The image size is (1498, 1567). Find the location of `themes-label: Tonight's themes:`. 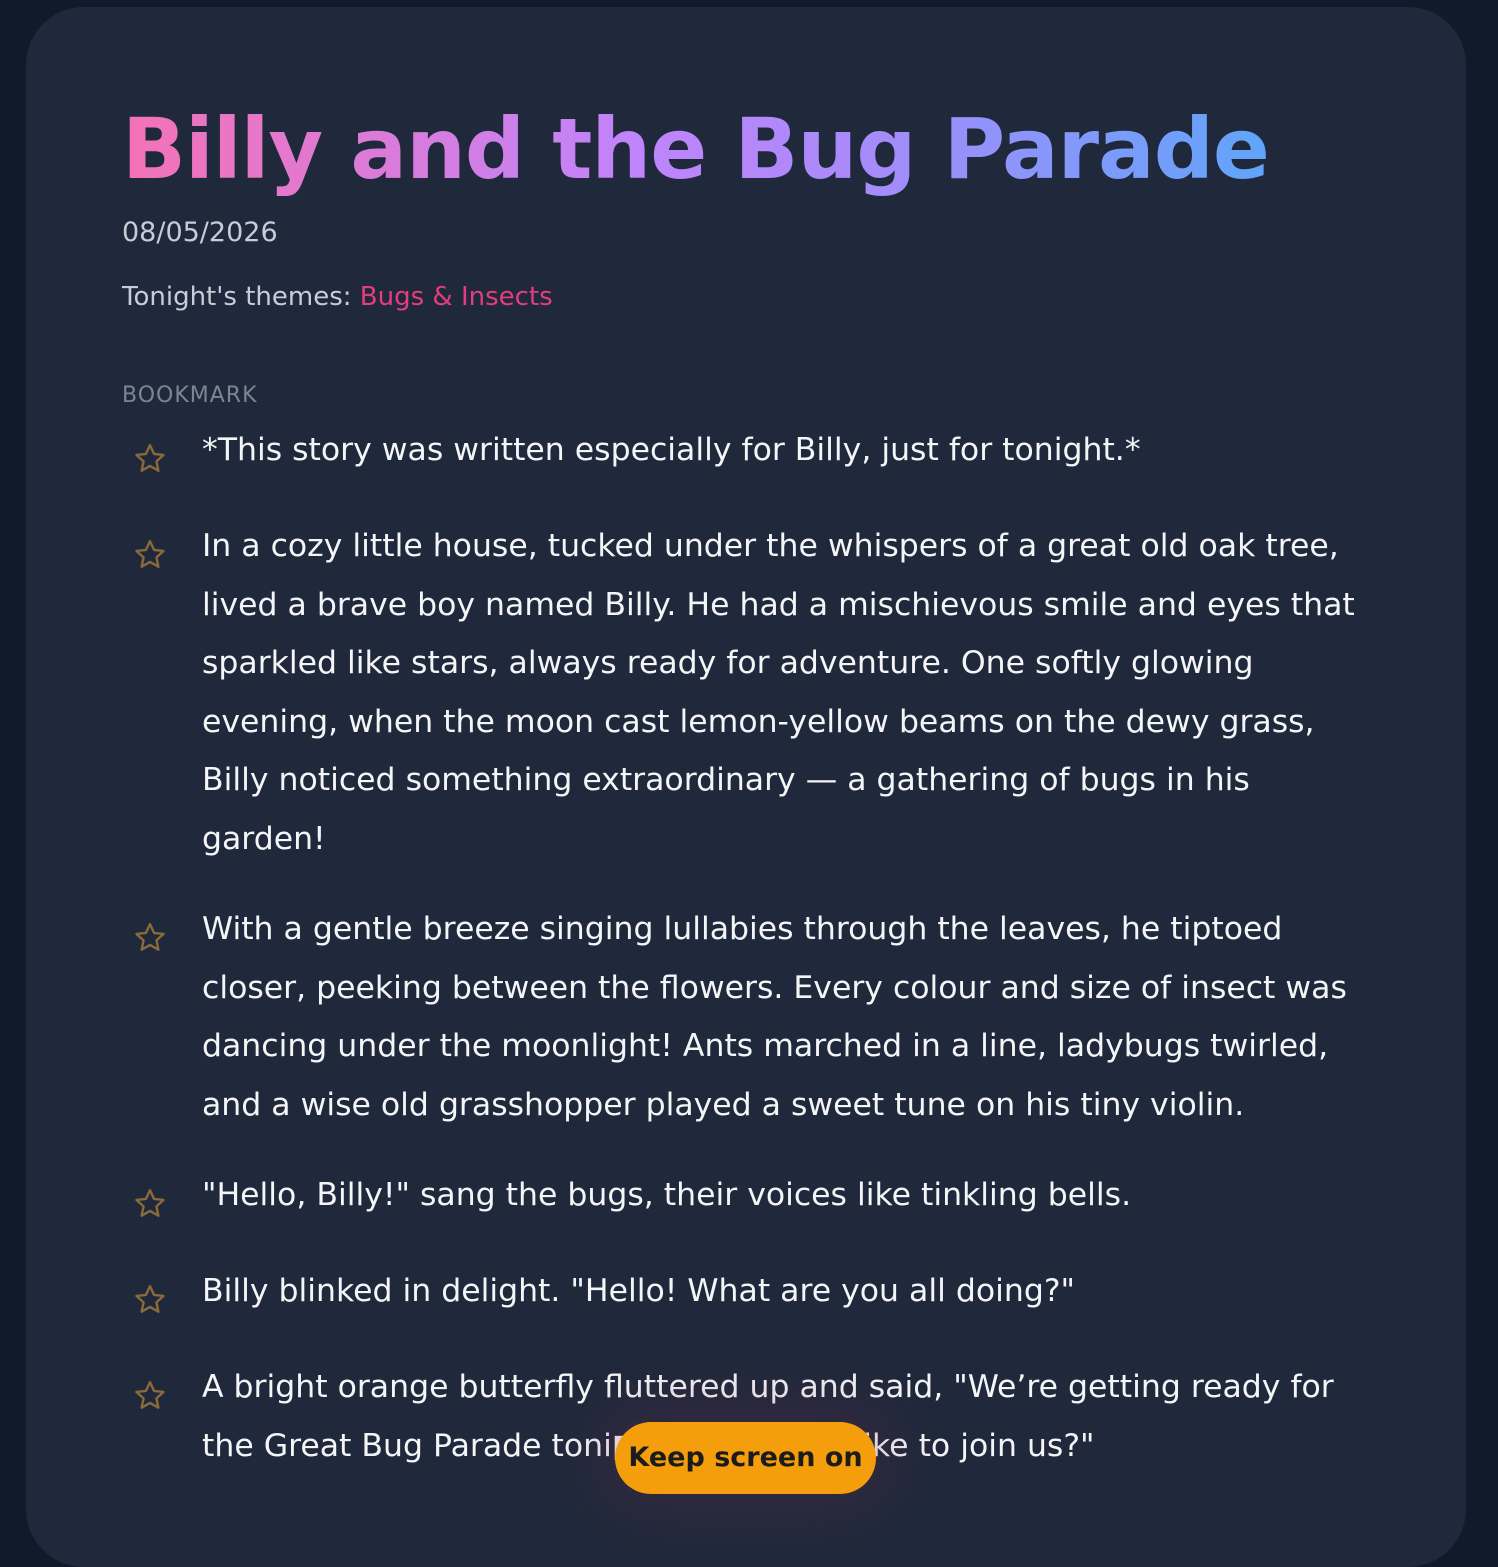

themes-label: Tonight's themes: is located at coordinates (237, 297).